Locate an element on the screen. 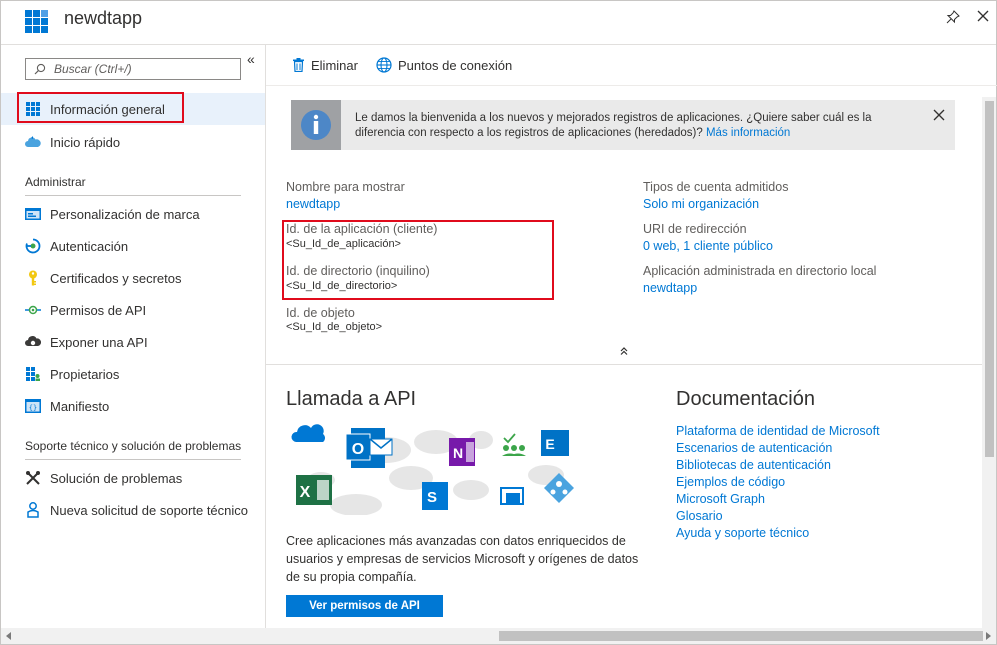  sidebar-item-expose-api: Exponer una API is located at coordinates (133, 342).